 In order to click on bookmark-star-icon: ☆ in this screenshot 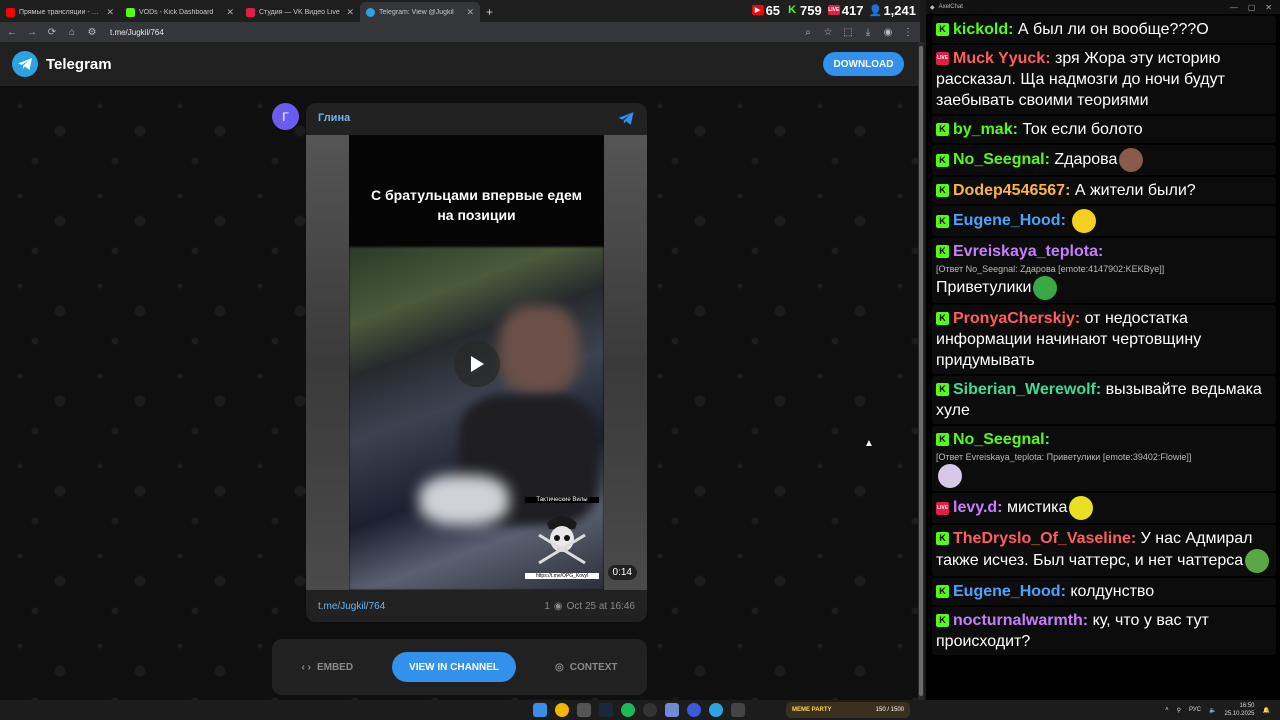, I will do `click(828, 32)`.